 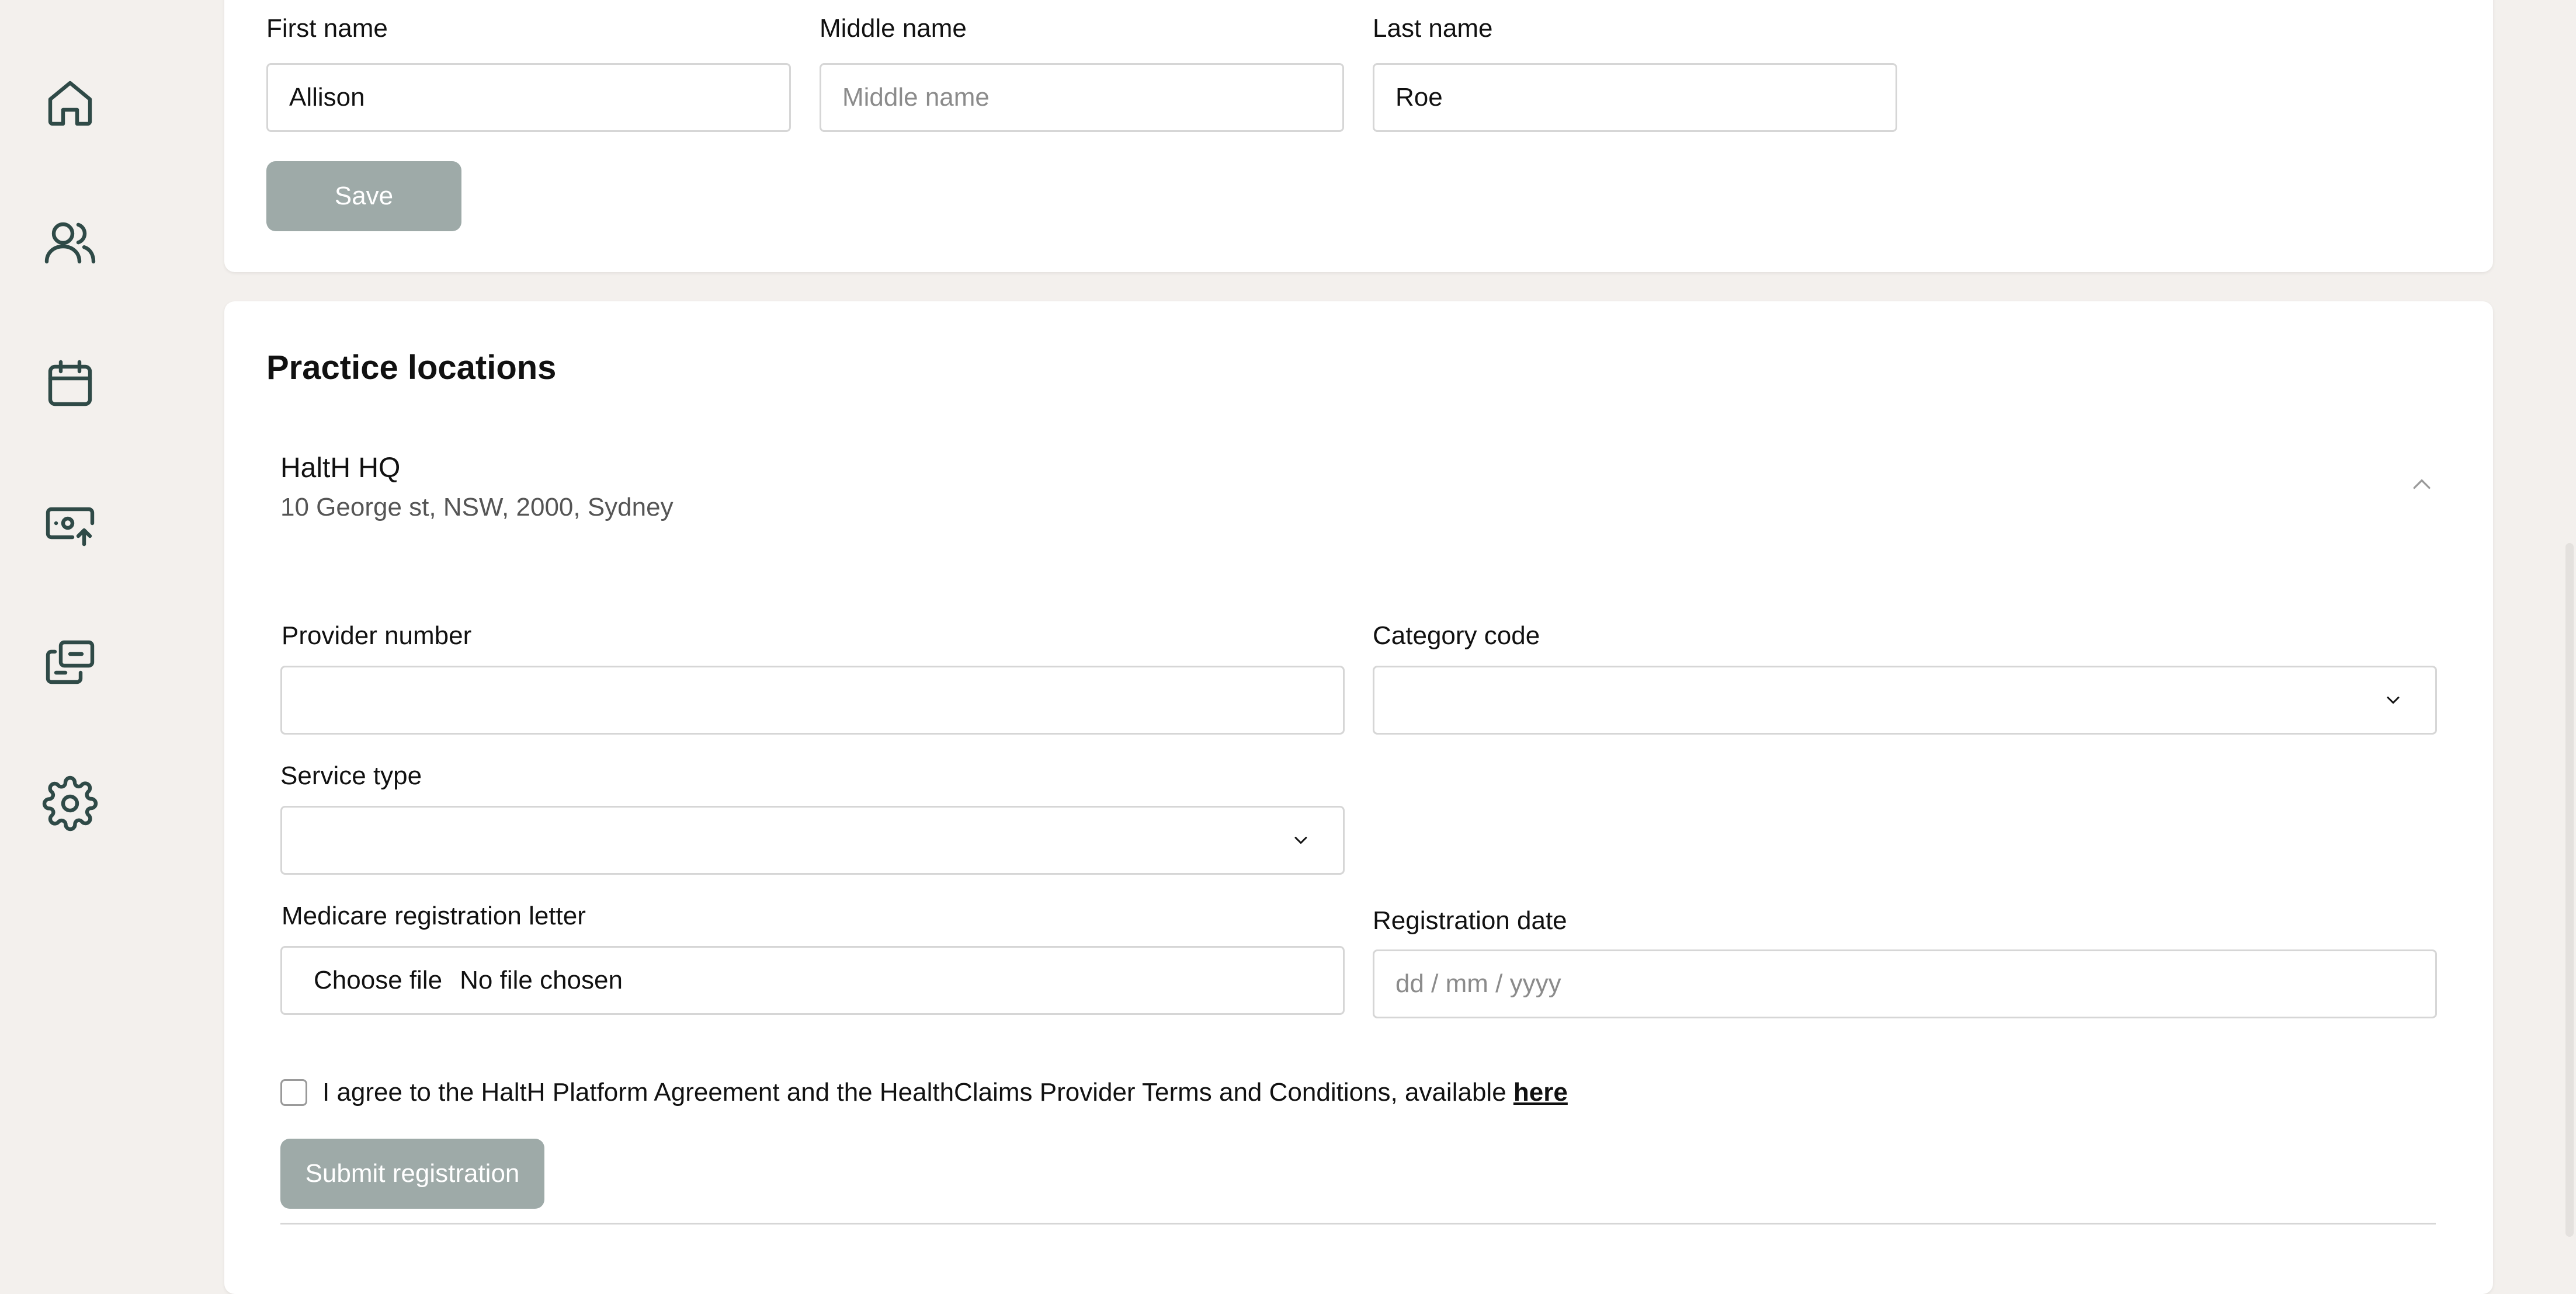 What do you see at coordinates (340, 468) in the screenshot?
I see `location-name: HaltH HQ` at bounding box center [340, 468].